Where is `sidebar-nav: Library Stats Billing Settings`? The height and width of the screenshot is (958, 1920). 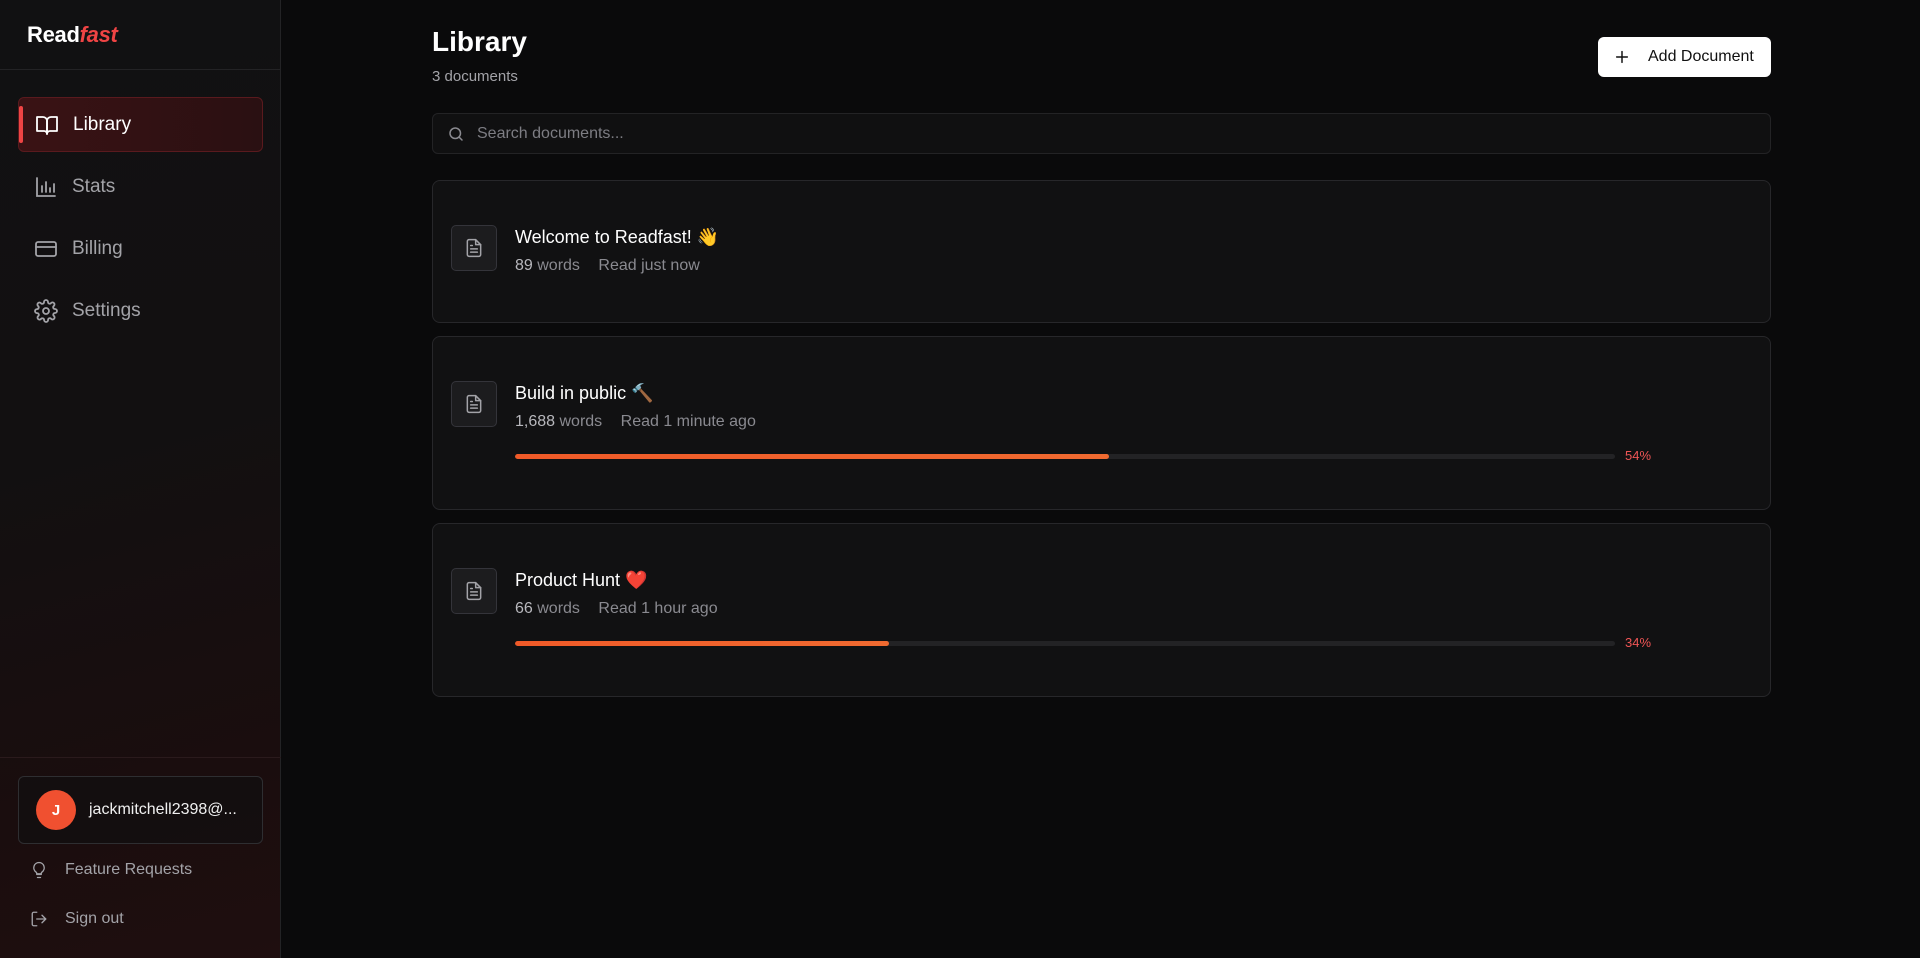
sidebar-nav: Library Stats Billing Settings is located at coordinates (140, 221).